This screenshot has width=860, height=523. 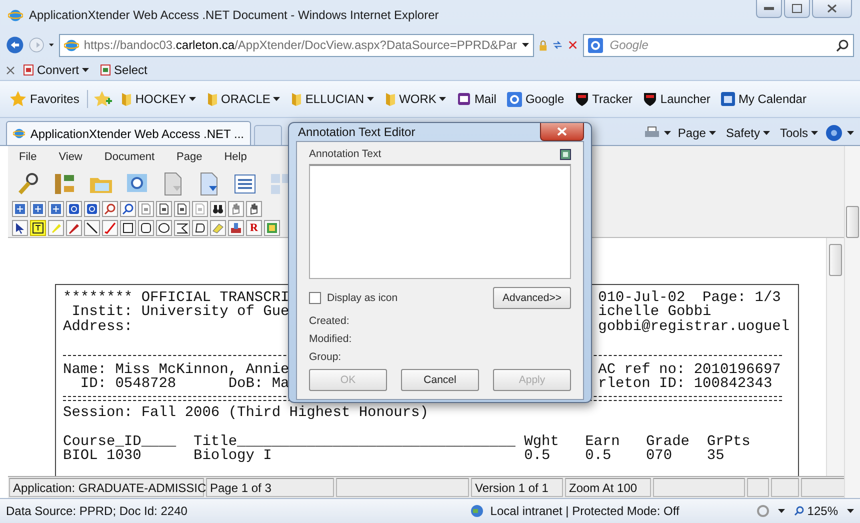 I want to click on toolbar-menu: Tools, so click(x=798, y=133).